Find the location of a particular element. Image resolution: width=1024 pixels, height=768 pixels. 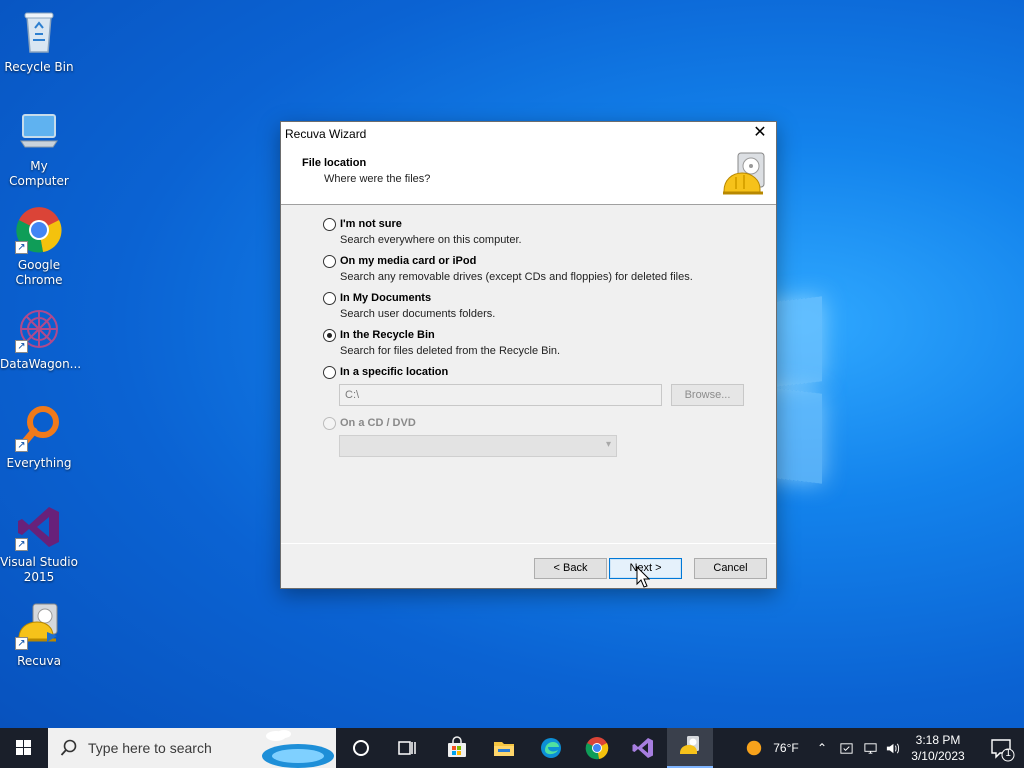

cortana-icon is located at coordinates (361, 748).